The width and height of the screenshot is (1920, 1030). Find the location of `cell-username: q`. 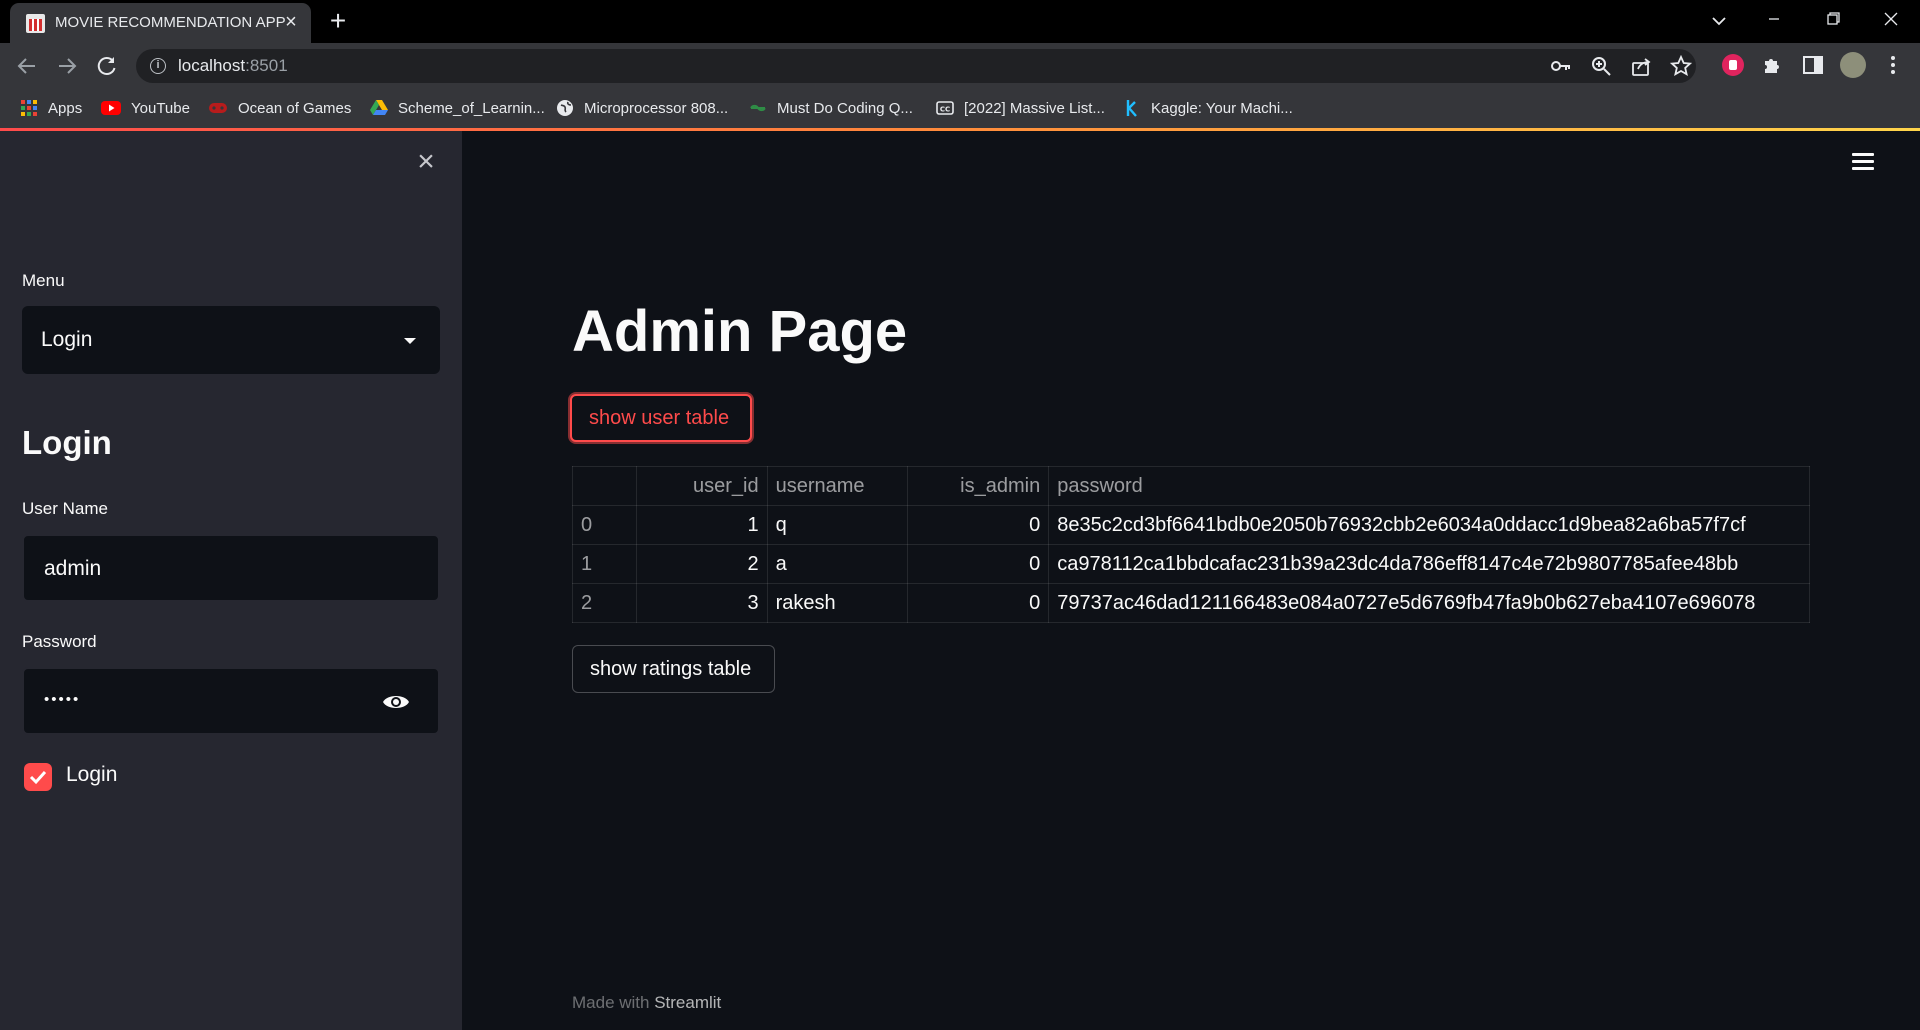

cell-username: q is located at coordinates (837, 525).